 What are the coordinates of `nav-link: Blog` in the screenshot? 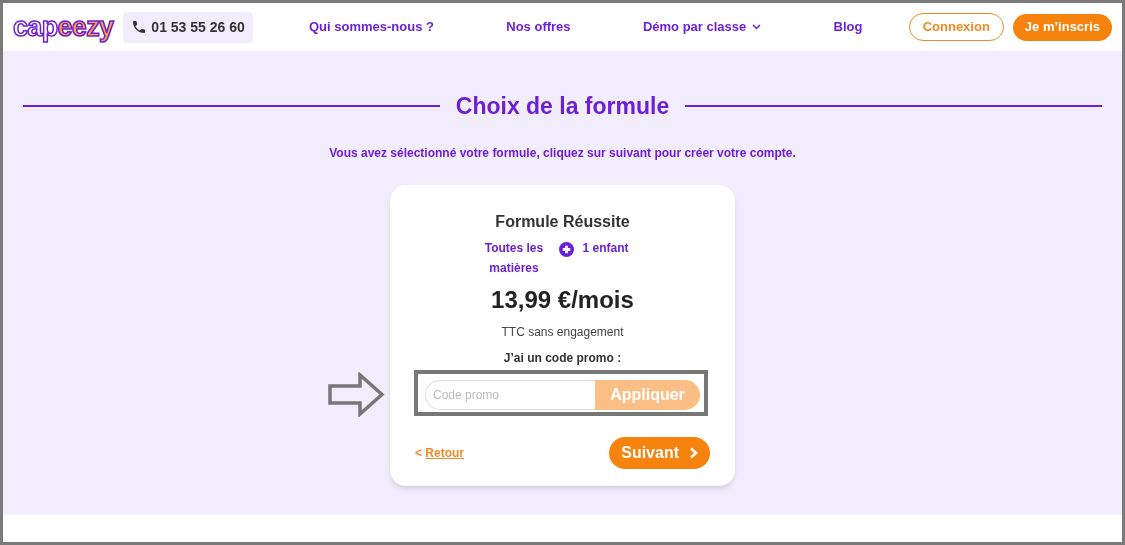 It's located at (848, 27).